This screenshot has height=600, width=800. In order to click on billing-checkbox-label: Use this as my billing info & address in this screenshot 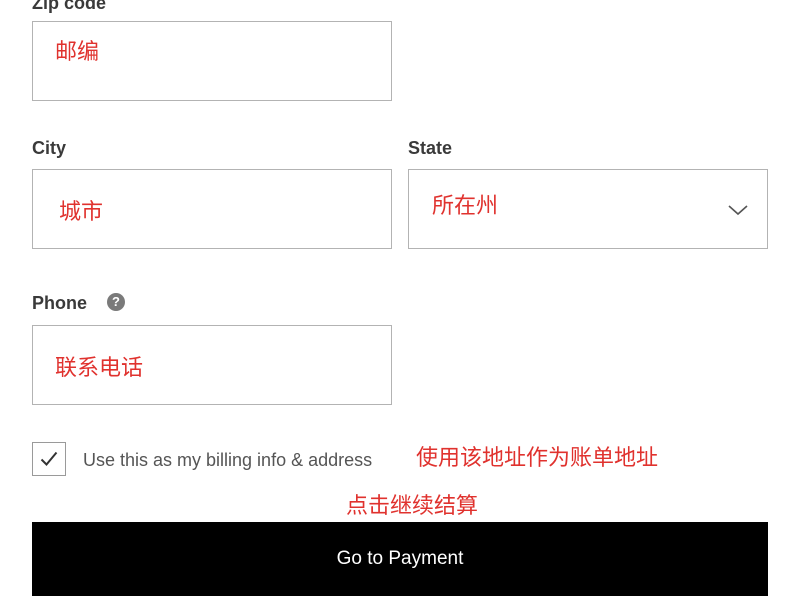, I will do `click(227, 460)`.